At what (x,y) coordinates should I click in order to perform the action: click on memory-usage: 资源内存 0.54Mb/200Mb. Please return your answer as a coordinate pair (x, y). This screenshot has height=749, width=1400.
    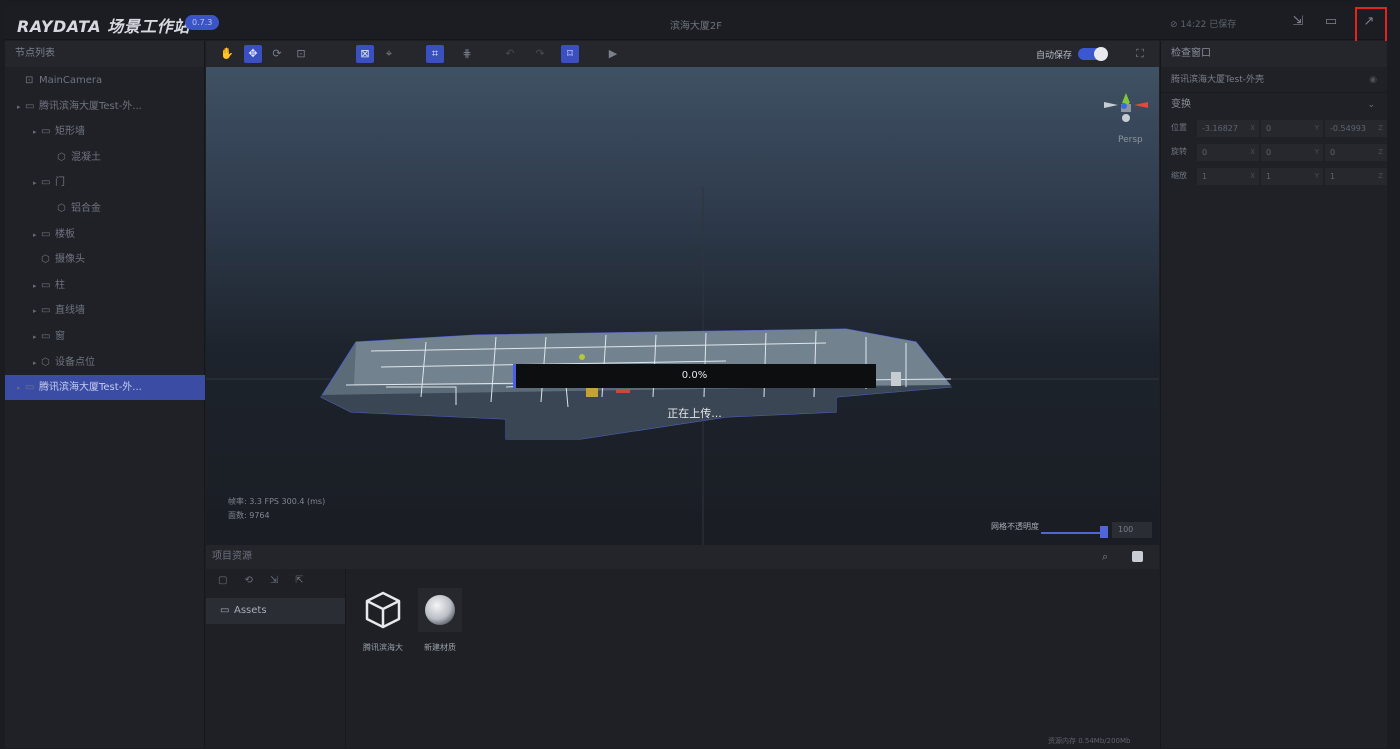
    Looking at the image, I should click on (1089, 741).